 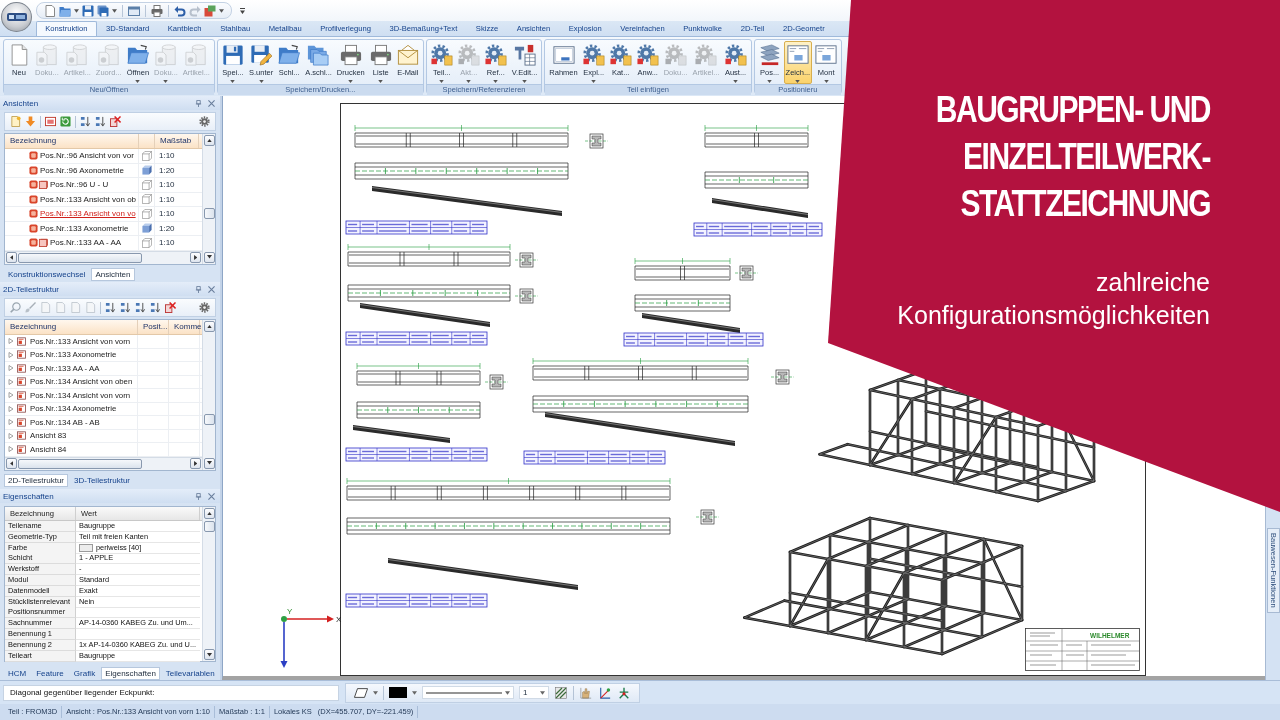 I want to click on axis-icon, so click(x=605, y=692).